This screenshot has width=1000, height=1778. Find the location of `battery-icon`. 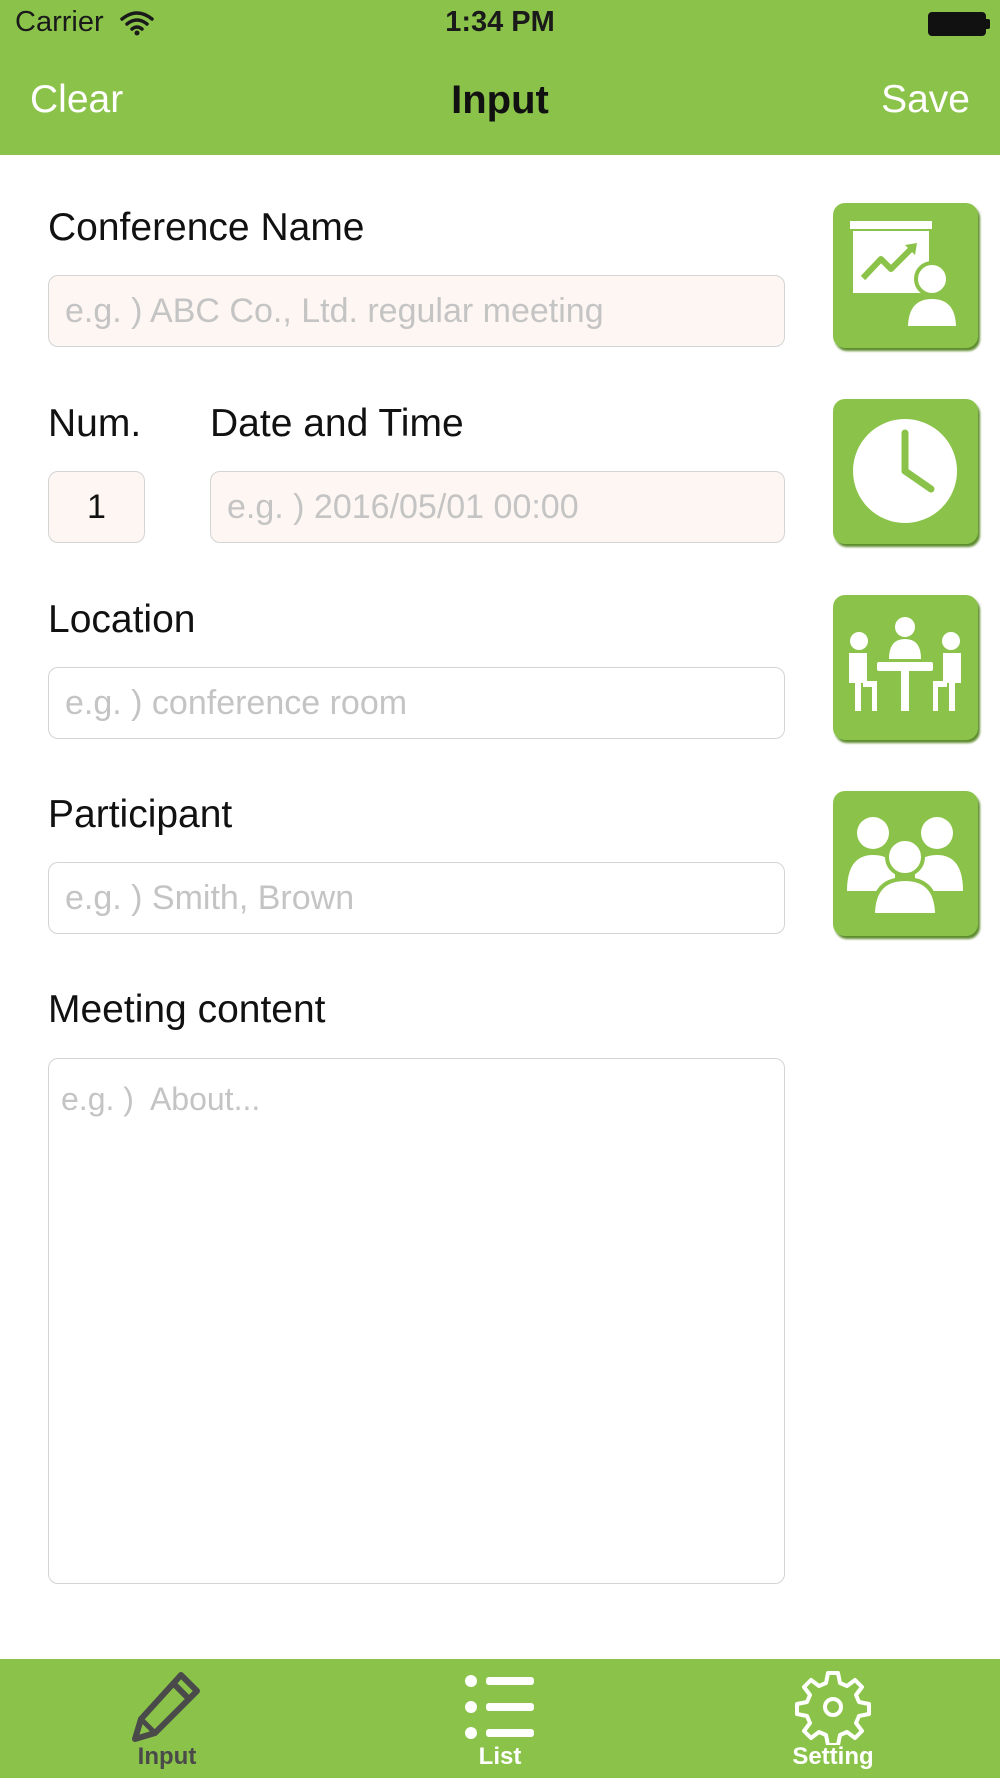

battery-icon is located at coordinates (959, 24).